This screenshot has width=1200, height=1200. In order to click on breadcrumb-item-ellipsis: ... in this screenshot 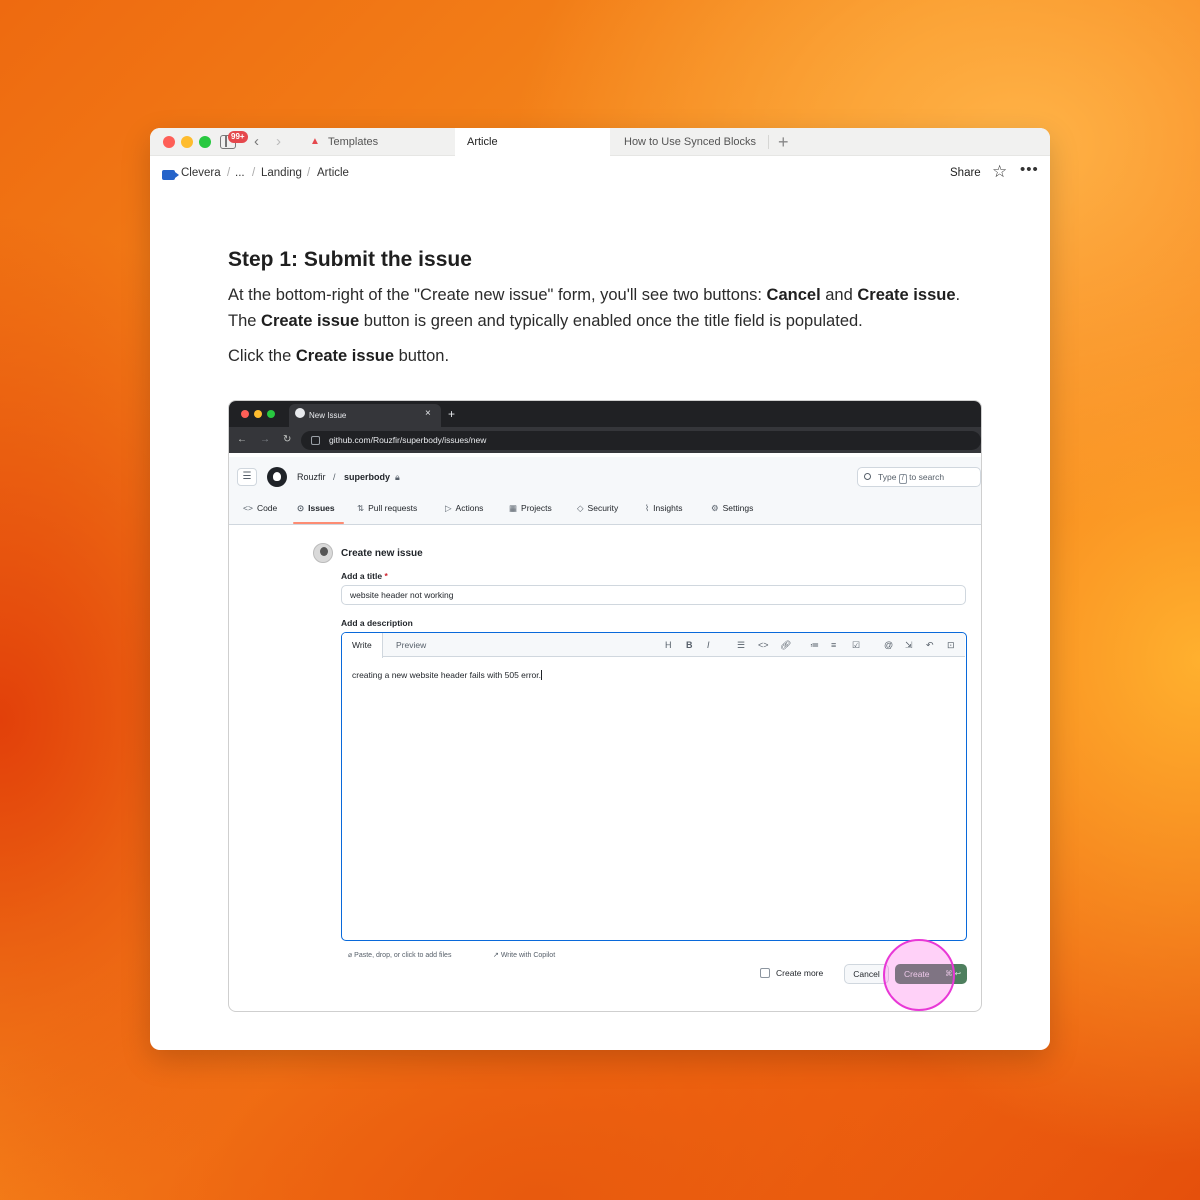, I will do `click(240, 173)`.